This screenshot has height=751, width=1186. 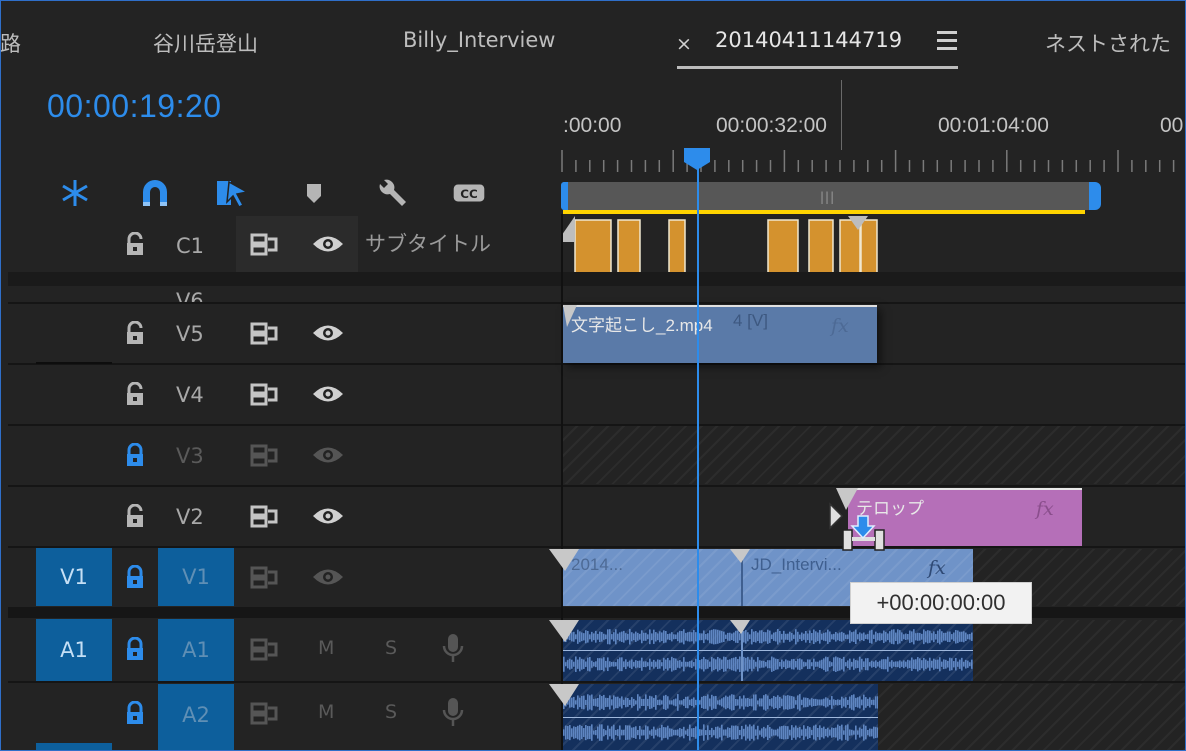 I want to click on zoom-grip-icon: |||, so click(x=827, y=197).